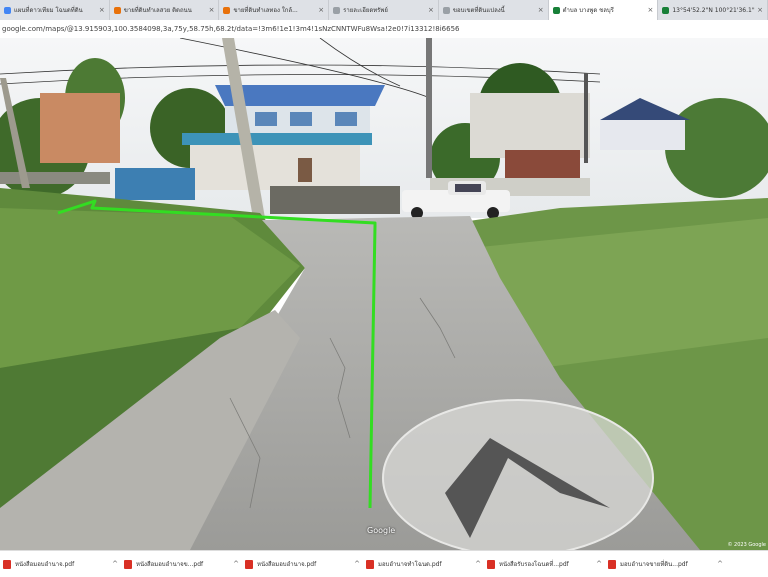 This screenshot has width=768, height=577. I want to click on copyright-text: © 2023 Google, so click(746, 545).